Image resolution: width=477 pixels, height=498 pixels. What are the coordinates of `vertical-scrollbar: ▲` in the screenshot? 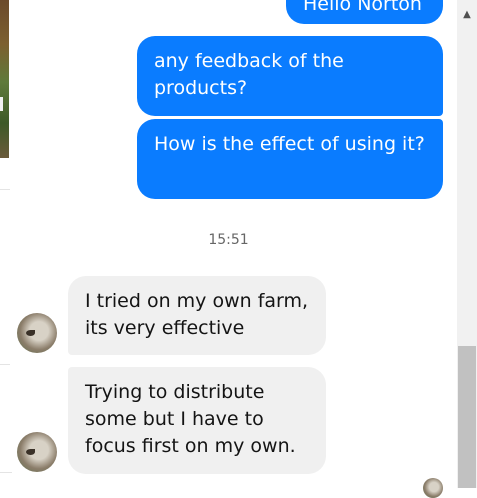 It's located at (467, 244).